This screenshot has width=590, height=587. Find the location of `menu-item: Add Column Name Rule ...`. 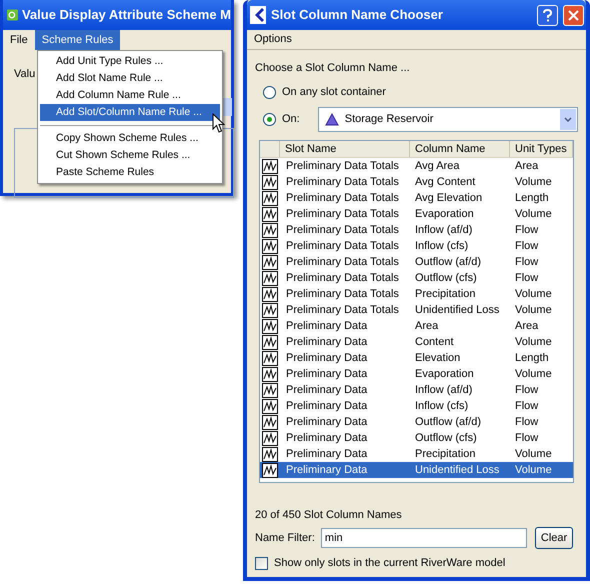

menu-item: Add Column Name Rule ... is located at coordinates (130, 95).